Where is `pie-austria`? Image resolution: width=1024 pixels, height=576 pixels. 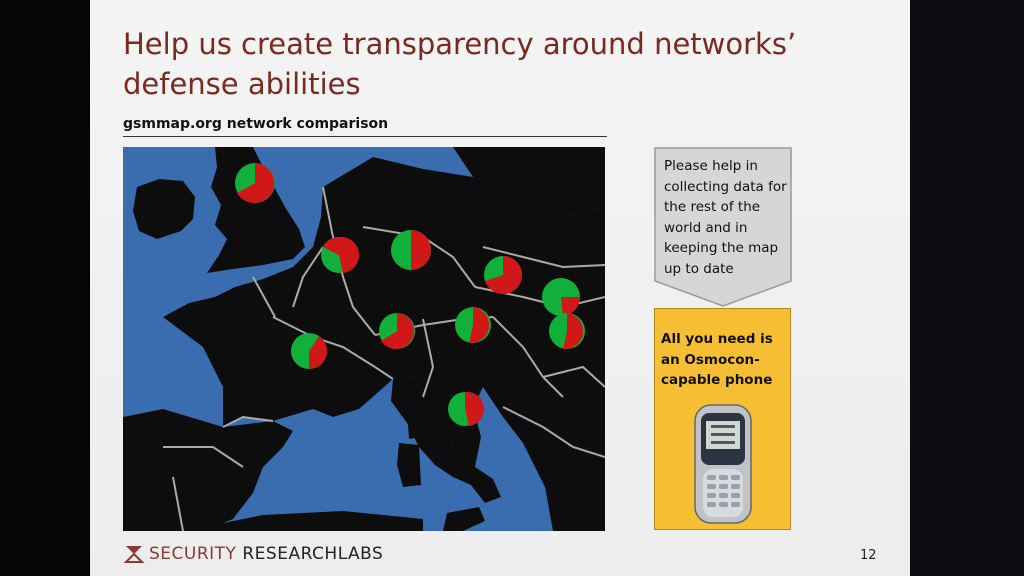 pie-austria is located at coordinates (473, 325).